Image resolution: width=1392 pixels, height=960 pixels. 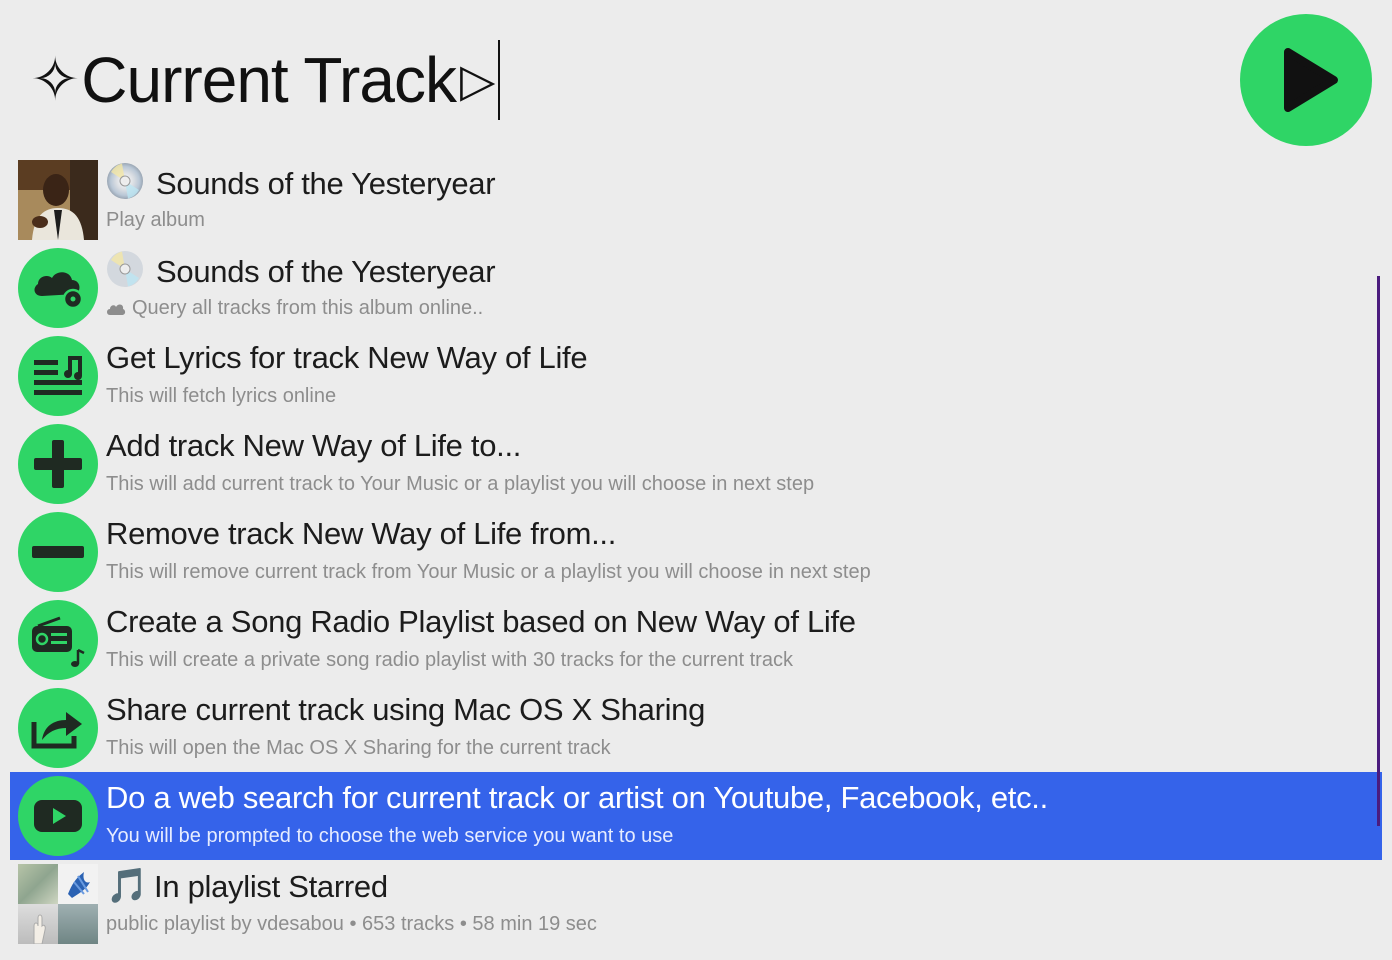 I want to click on result-subtitle: This will fetch lyrics online, so click(x=221, y=396).